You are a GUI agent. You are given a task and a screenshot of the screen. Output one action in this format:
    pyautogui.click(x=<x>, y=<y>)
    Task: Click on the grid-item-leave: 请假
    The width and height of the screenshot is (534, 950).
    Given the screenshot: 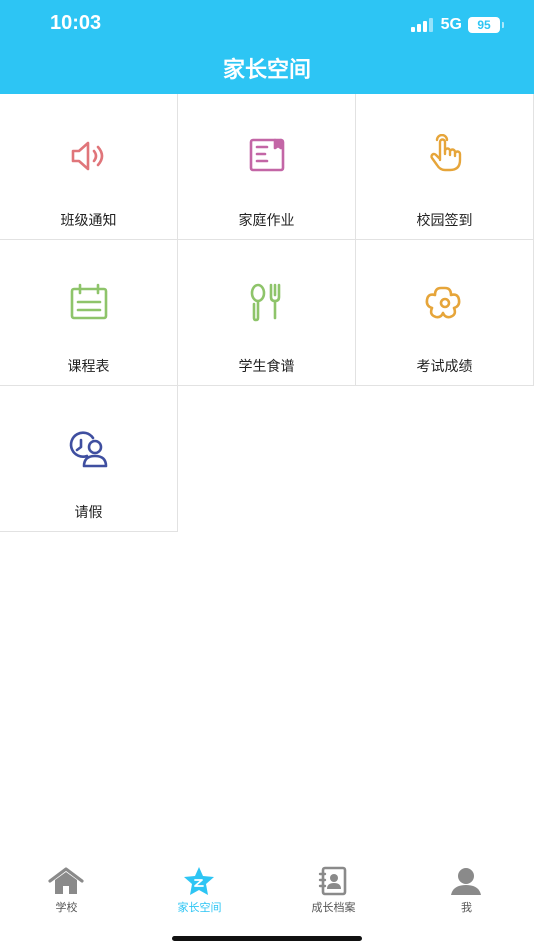 What is the action you would take?
    pyautogui.click(x=89, y=459)
    